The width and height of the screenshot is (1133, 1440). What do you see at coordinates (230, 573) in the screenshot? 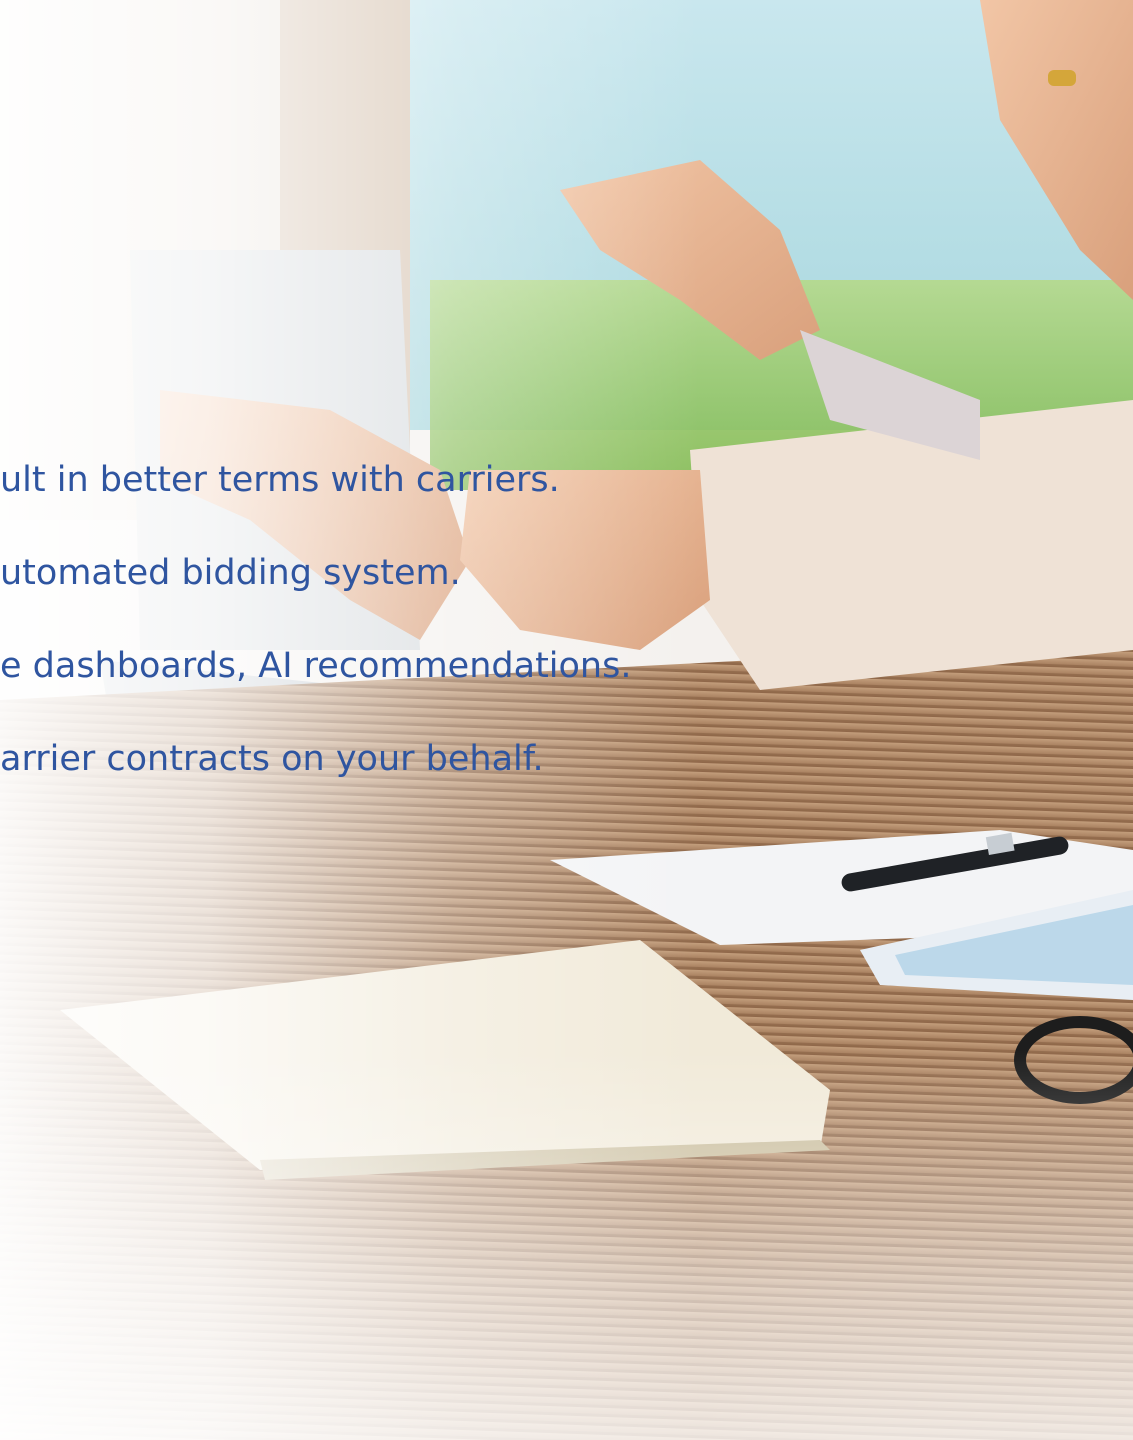
I see `bullet-item-automated-bidding: utomated bidding system.` at bounding box center [230, 573].